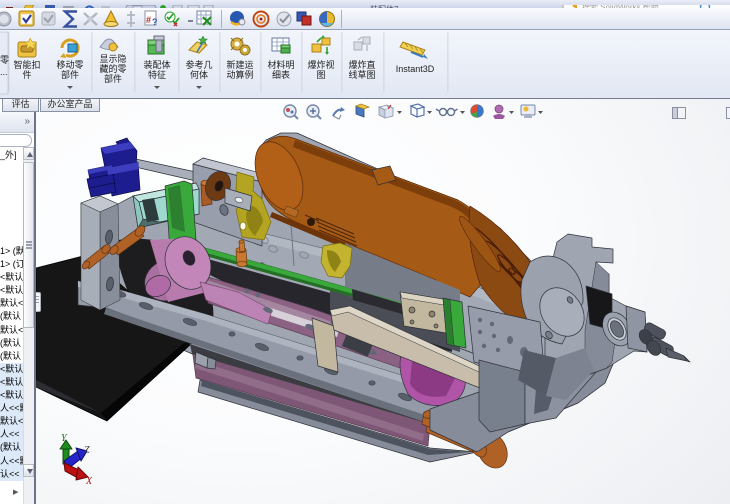  What do you see at coordinates (320, 64) in the screenshot?
I see `svg-text: 爆炸视` at bounding box center [320, 64].